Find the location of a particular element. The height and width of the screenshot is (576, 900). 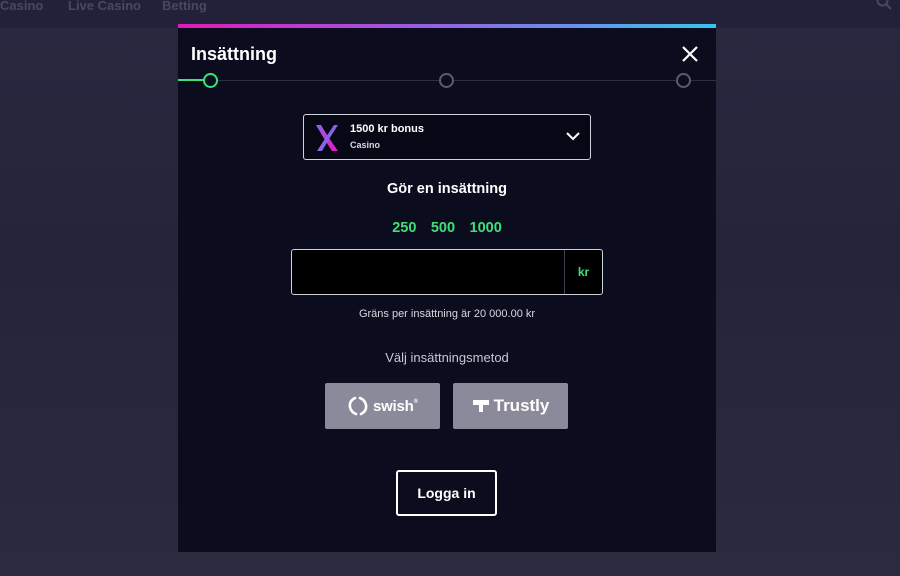

amount-field: kr is located at coordinates (447, 272).